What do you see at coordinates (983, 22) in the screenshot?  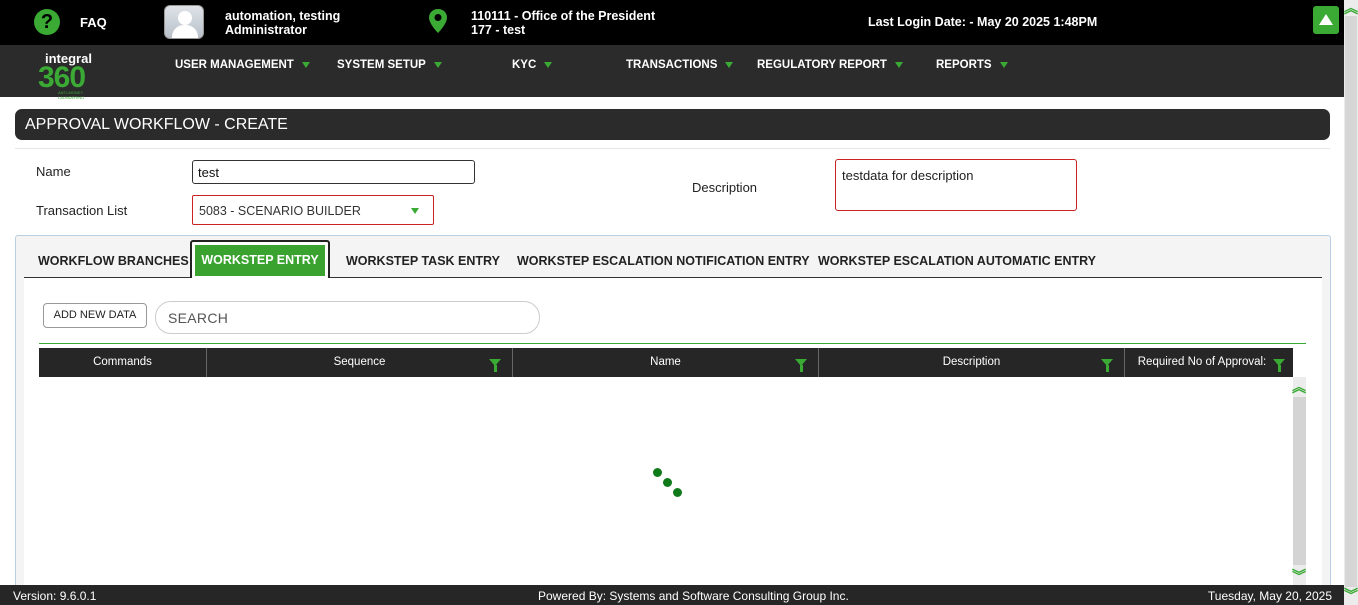 I see `last-login-date: Last Login Date: - May 20 2025 1:48PM` at bounding box center [983, 22].